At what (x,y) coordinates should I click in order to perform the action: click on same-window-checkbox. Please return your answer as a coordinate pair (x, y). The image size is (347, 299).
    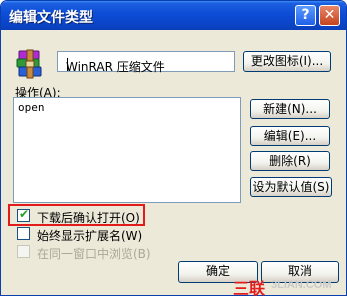
    Looking at the image, I should click on (23, 251).